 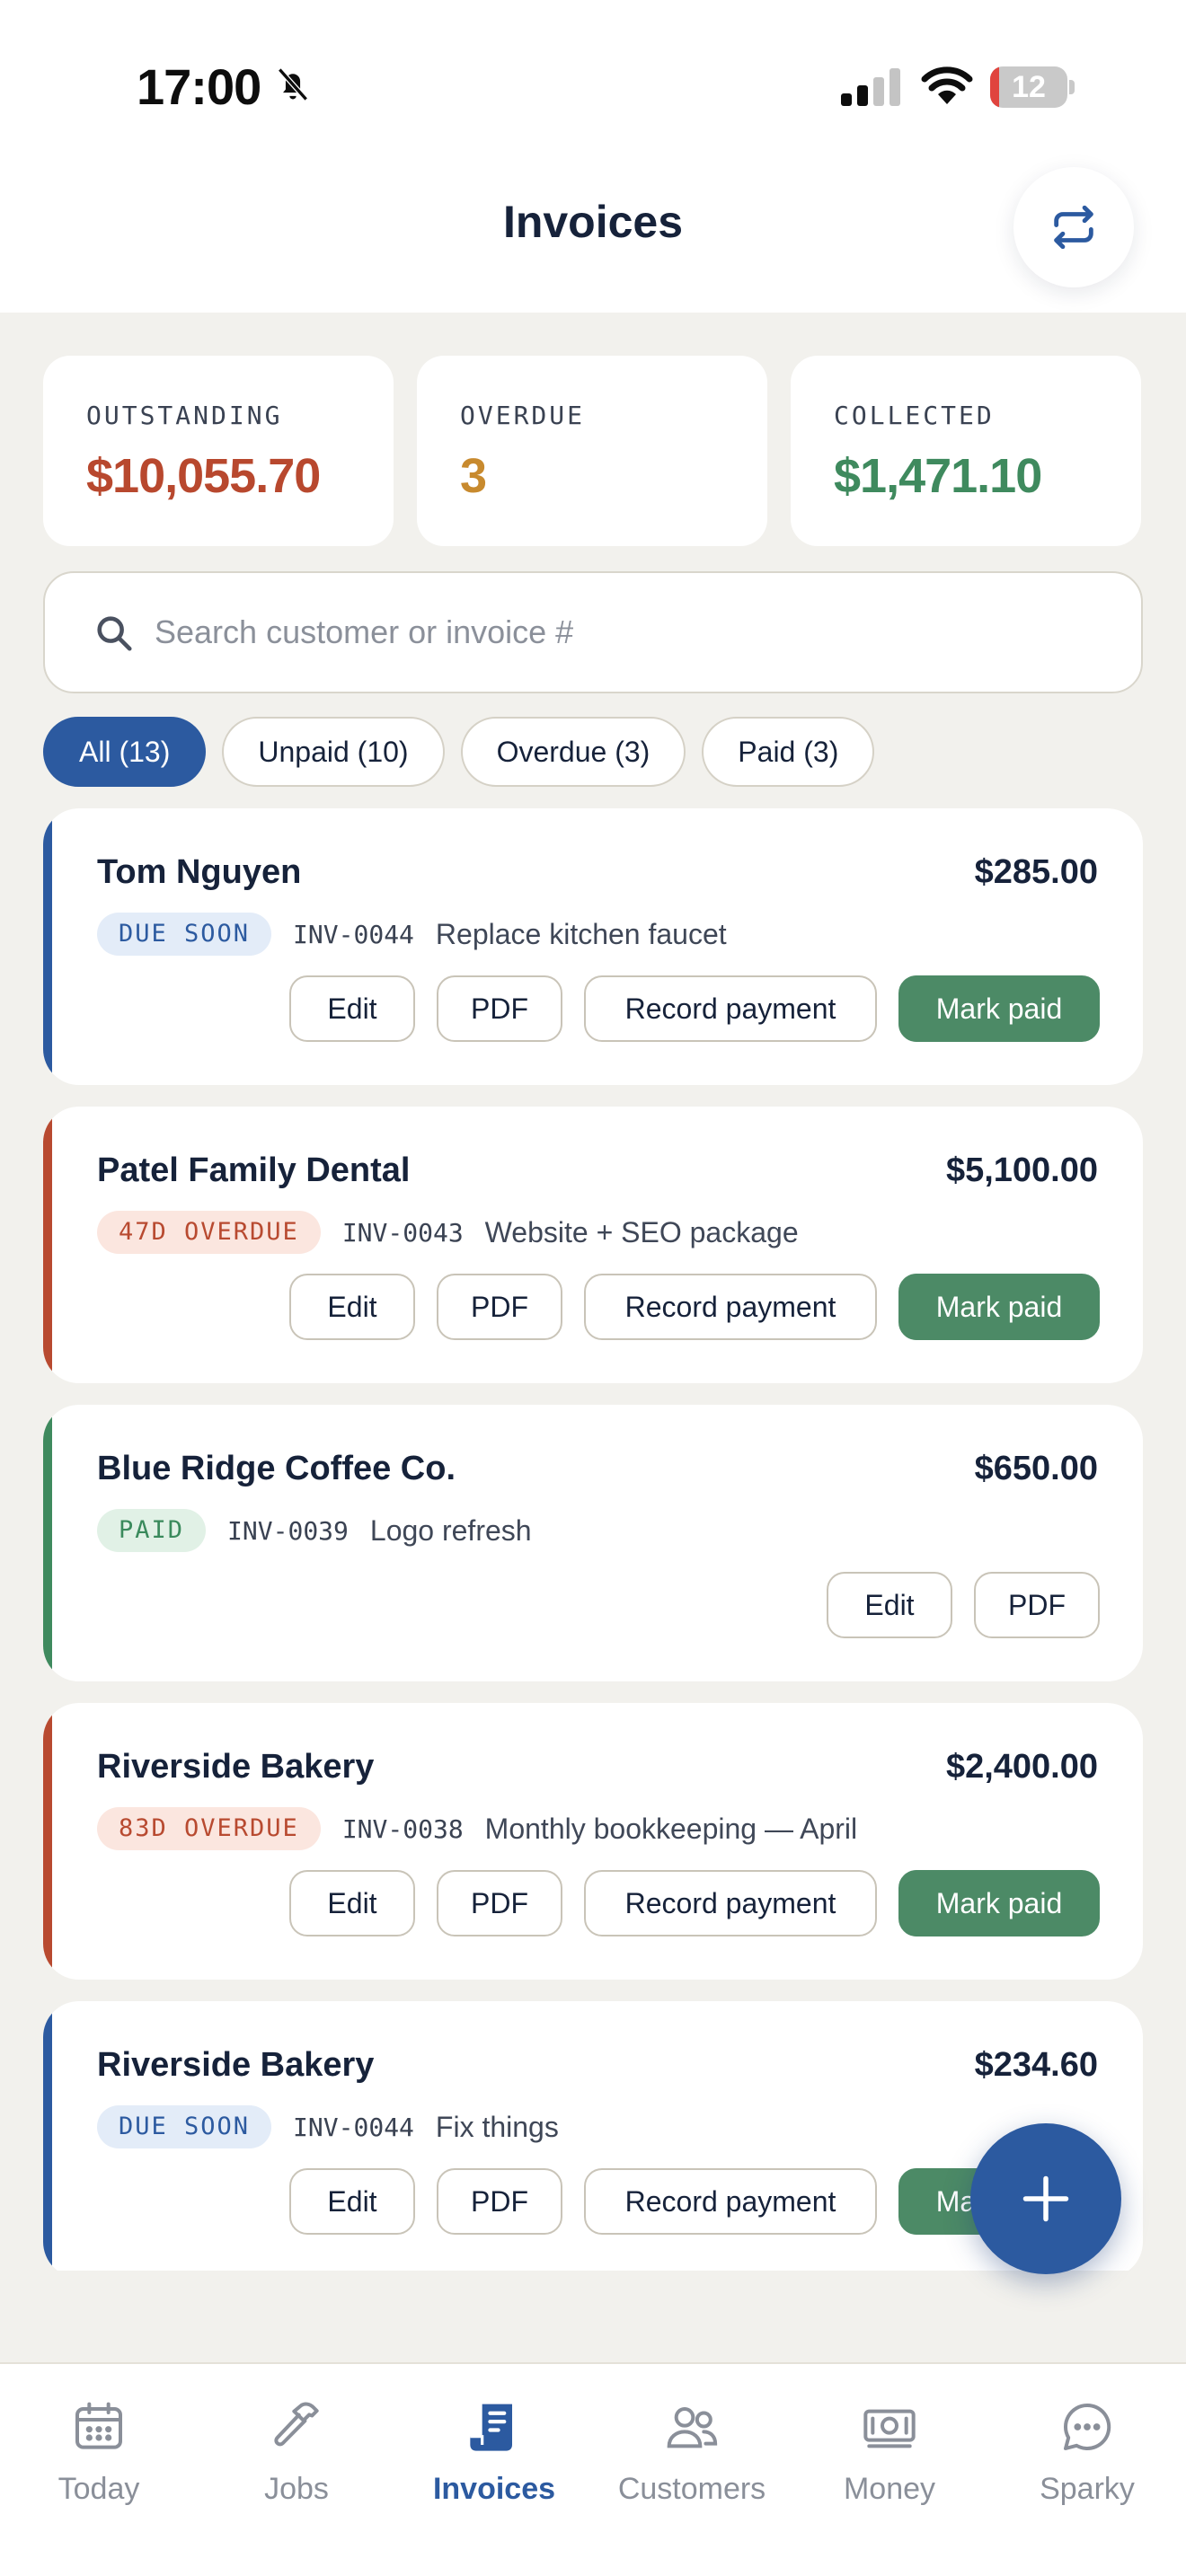 I want to click on stat-label: OVERDUE, so click(x=523, y=415).